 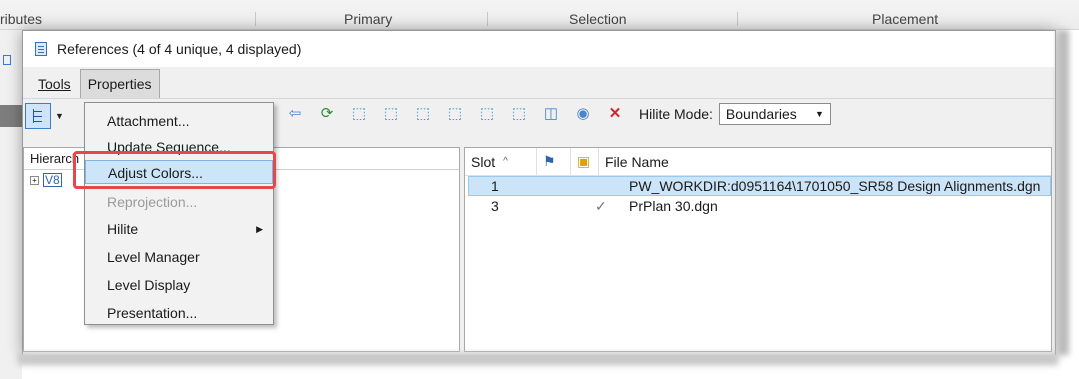 I want to click on menu-item-level-manager: Level Manager, so click(x=179, y=257).